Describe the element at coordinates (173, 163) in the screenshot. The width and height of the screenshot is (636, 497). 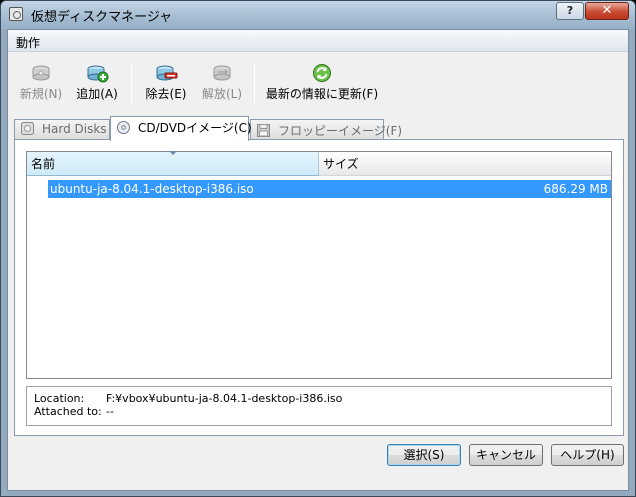
I see `column-header-name: 名前` at that location.